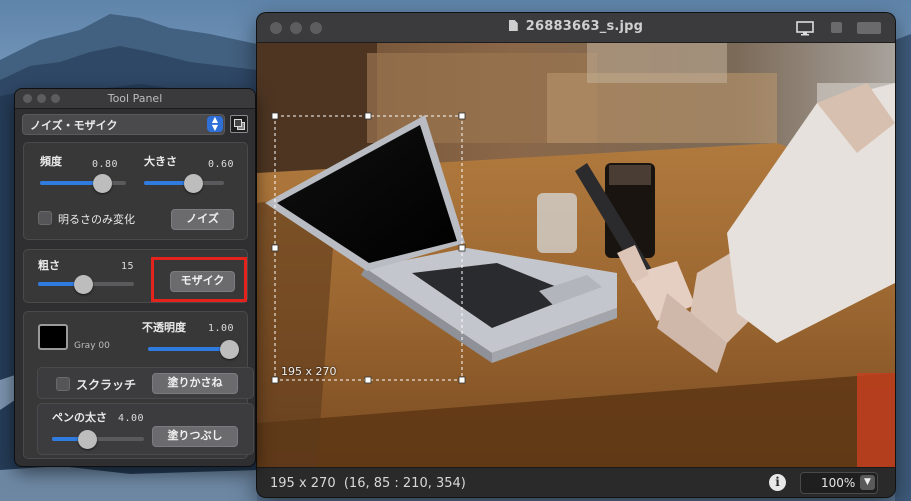  What do you see at coordinates (74, 125) in the screenshot?
I see `mode-select-label: ノイズ・モザイク` at bounding box center [74, 125].